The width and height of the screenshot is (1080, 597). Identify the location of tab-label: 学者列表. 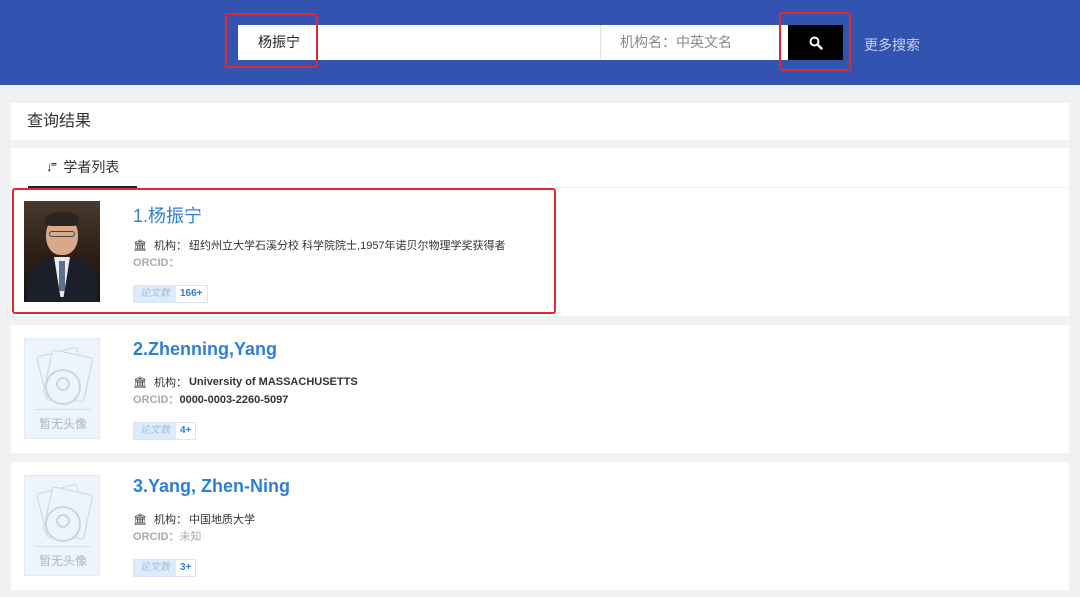
(91, 167).